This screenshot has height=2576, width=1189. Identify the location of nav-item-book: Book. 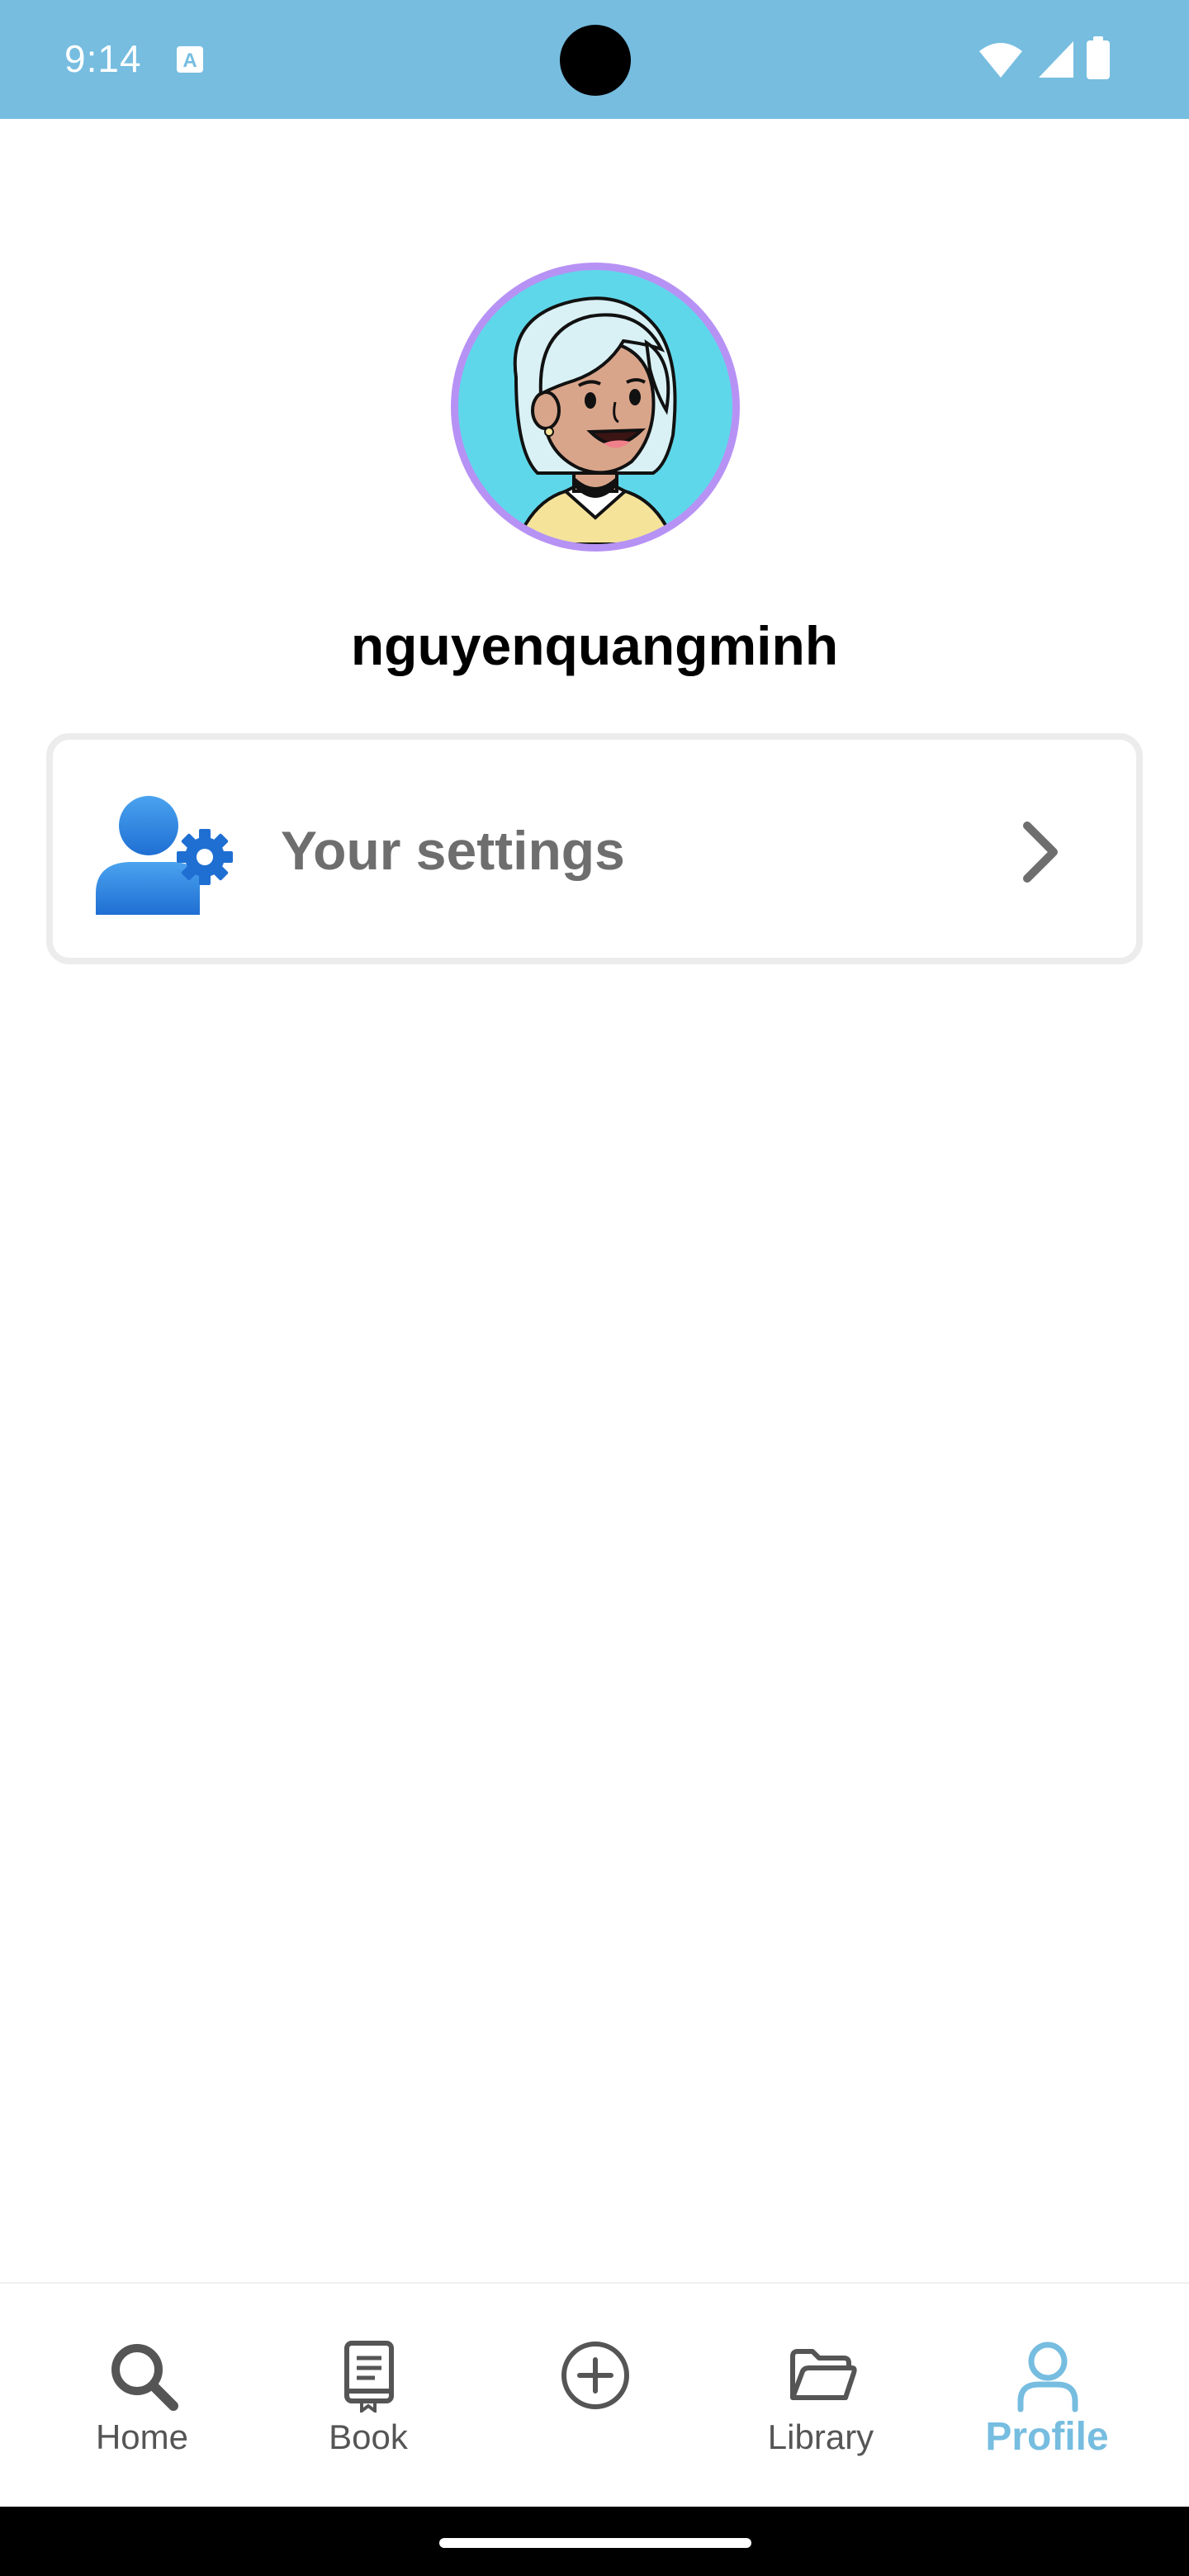
(368, 2396).